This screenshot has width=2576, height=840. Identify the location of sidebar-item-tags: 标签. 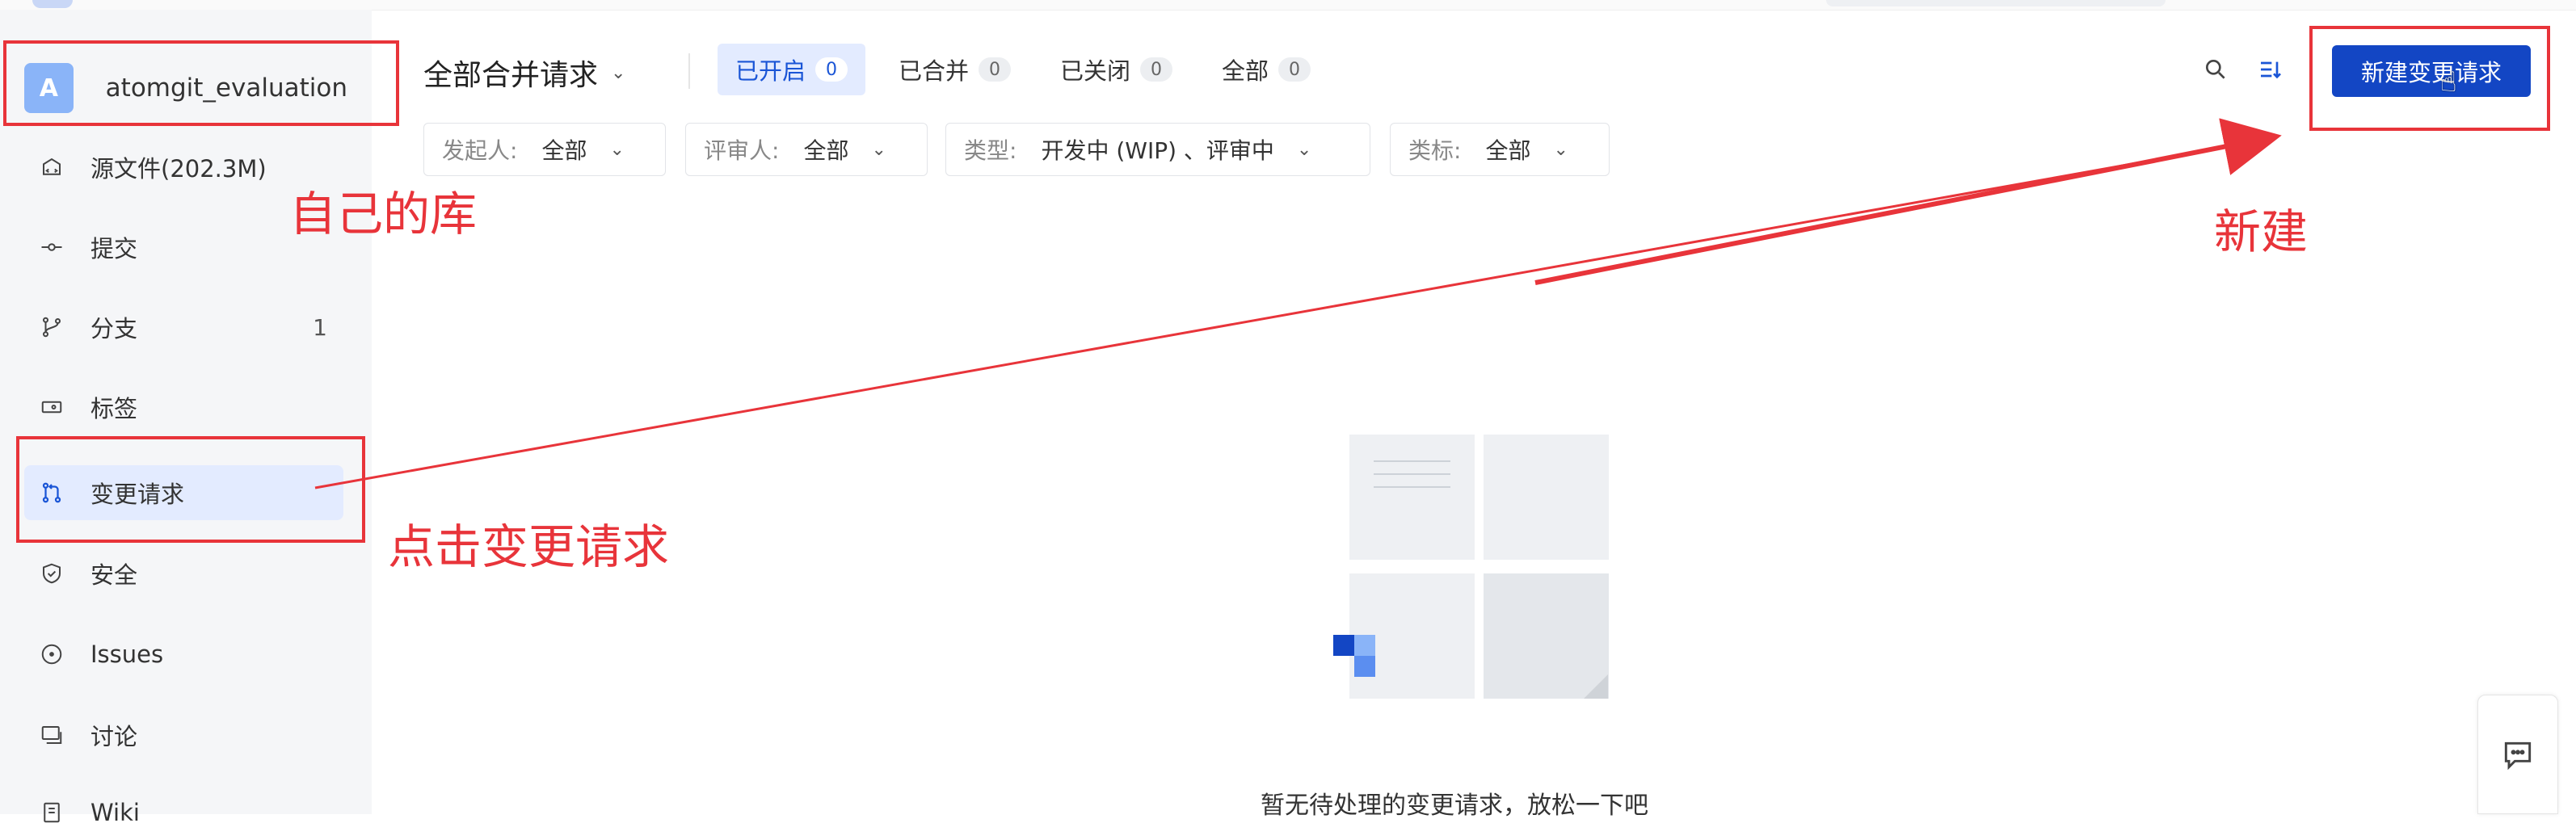
(183, 407).